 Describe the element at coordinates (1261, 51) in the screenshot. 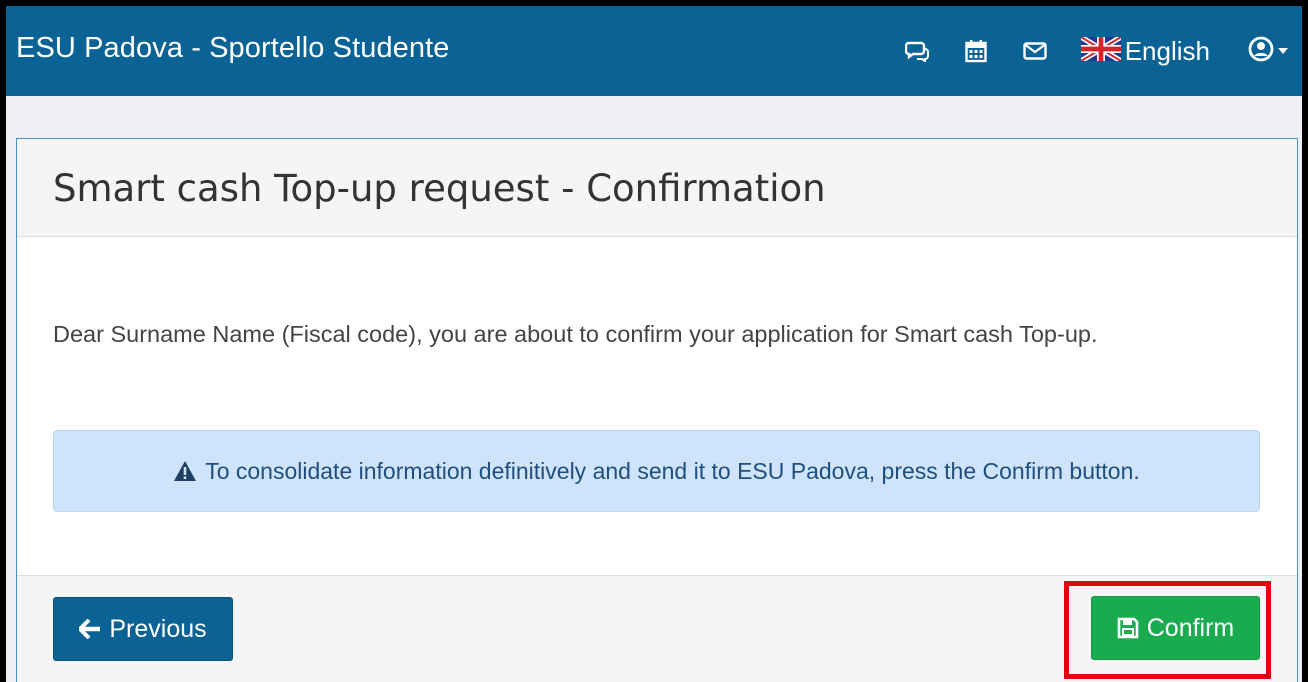

I see `user-circle-icon` at that location.